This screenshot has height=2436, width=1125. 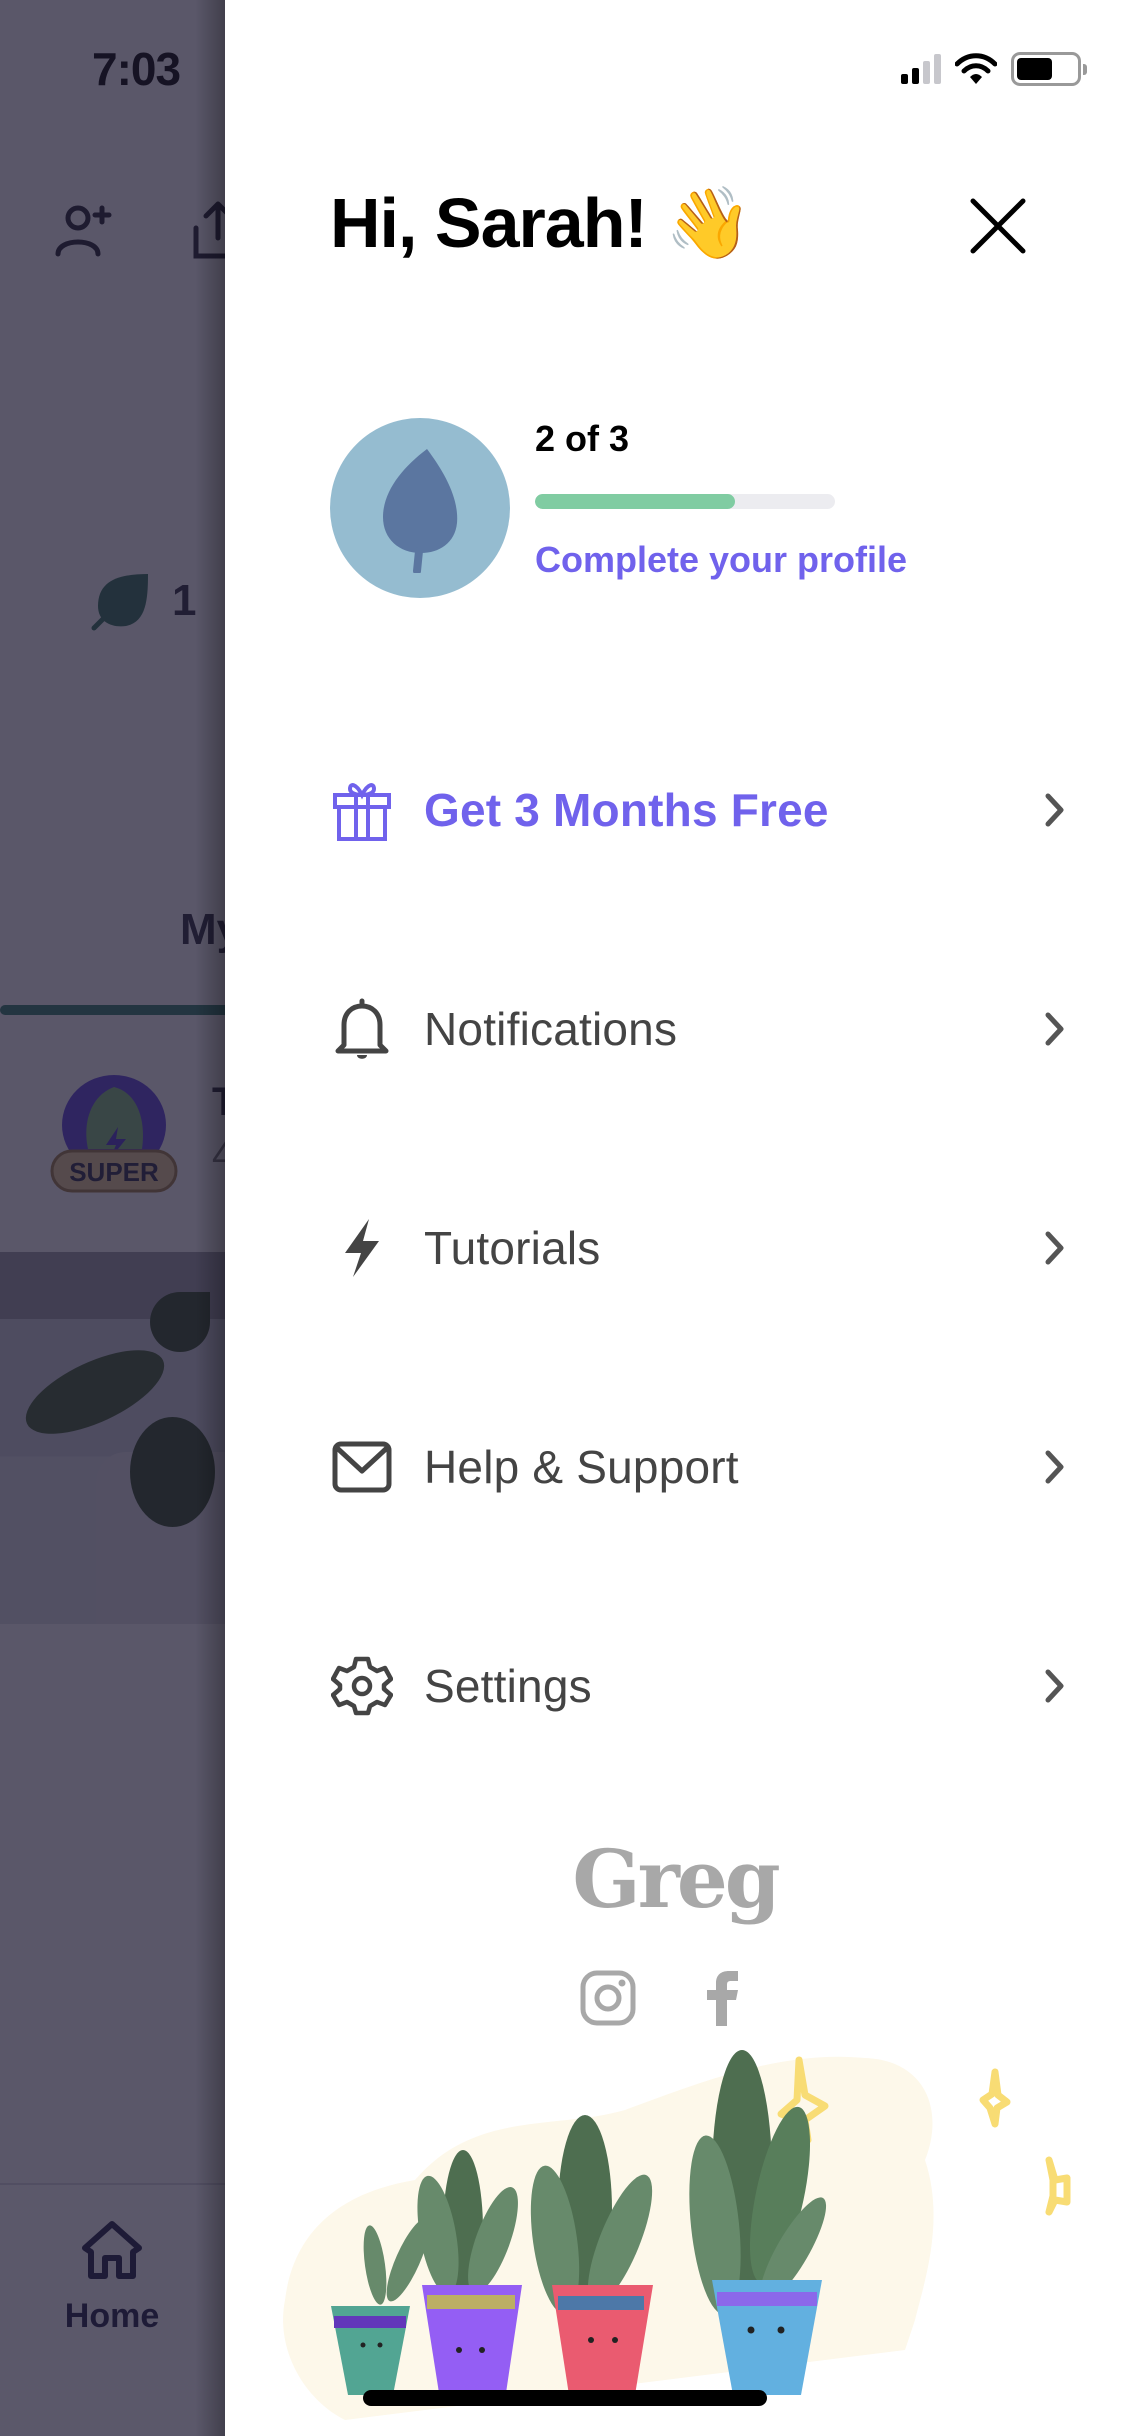 I want to click on greeting-title: Hi, Sarah! 👋, so click(x=541, y=223).